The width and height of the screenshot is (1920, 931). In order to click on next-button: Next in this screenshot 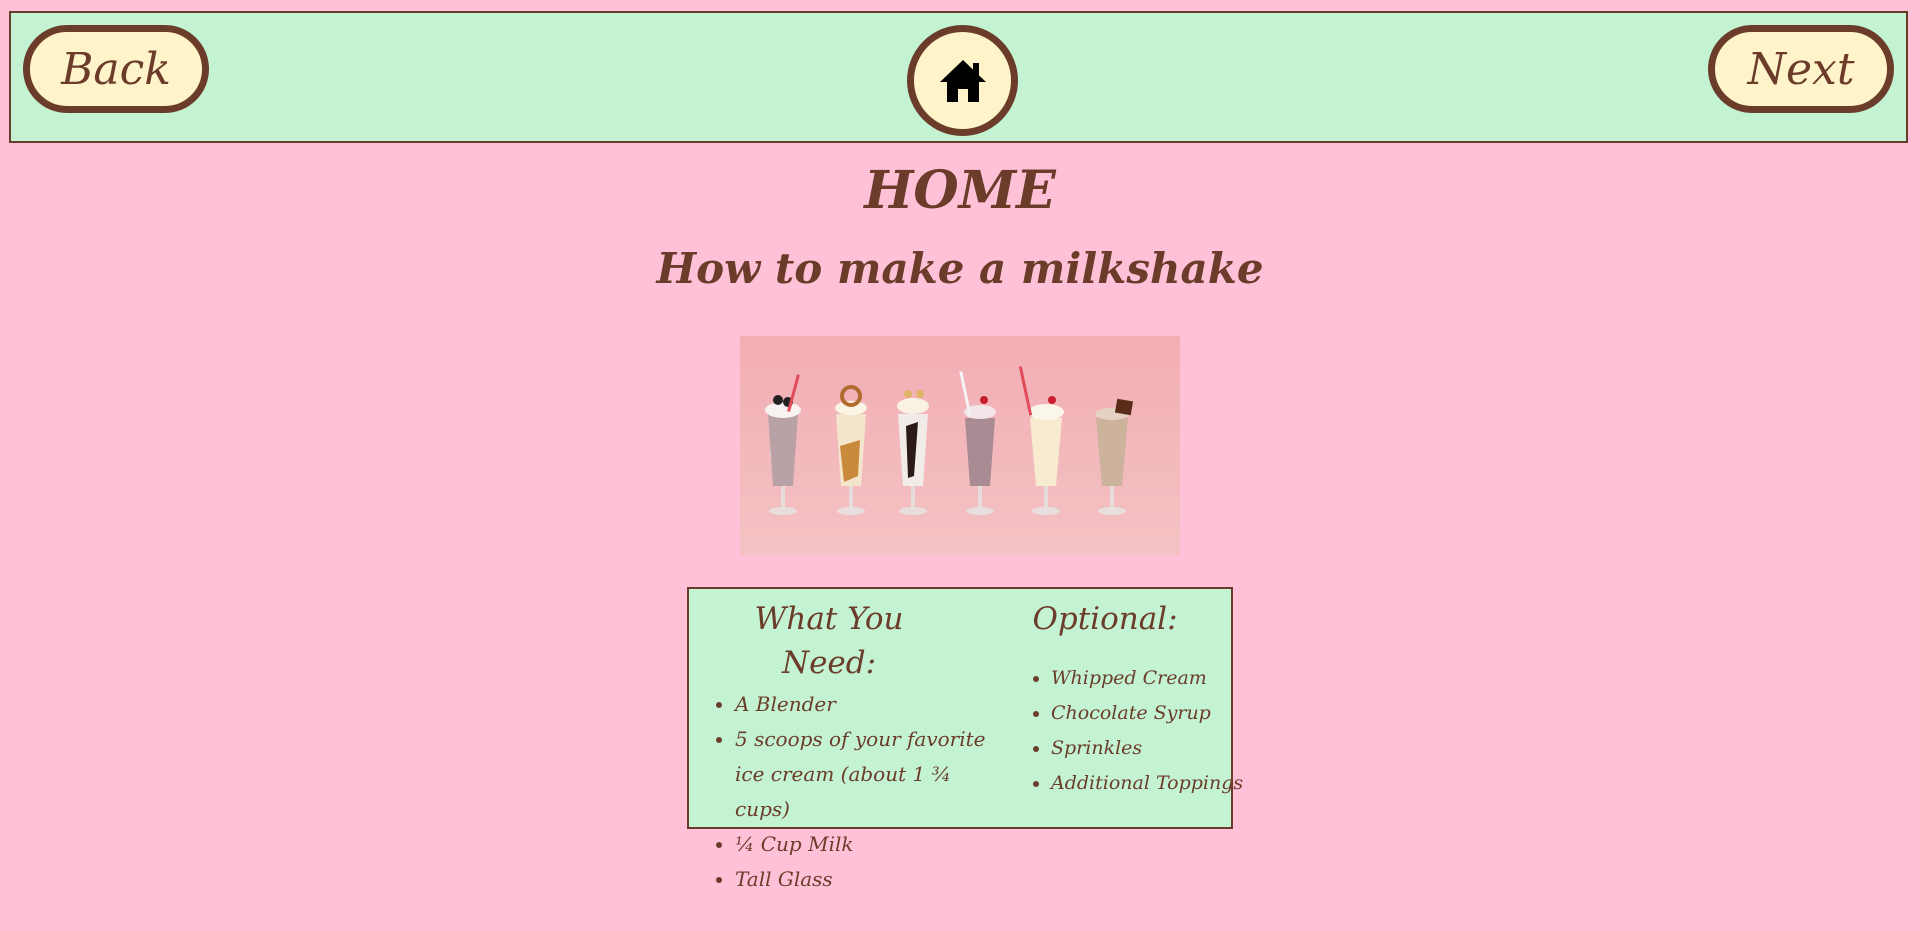, I will do `click(1801, 69)`.